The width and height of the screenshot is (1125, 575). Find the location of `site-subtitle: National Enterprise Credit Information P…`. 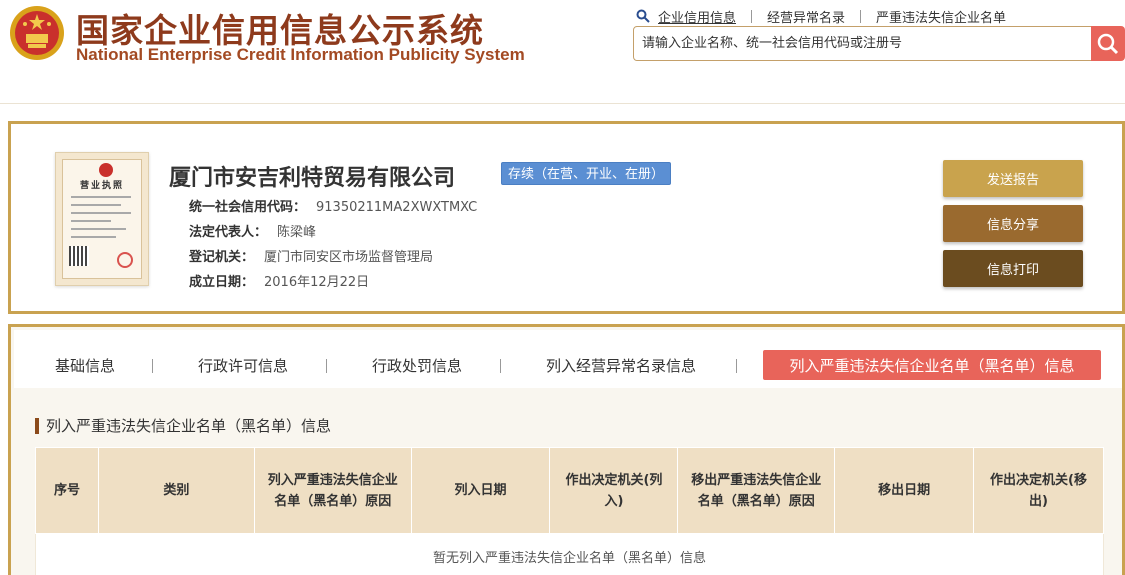

site-subtitle: National Enterprise Credit Information P… is located at coordinates (300, 54).